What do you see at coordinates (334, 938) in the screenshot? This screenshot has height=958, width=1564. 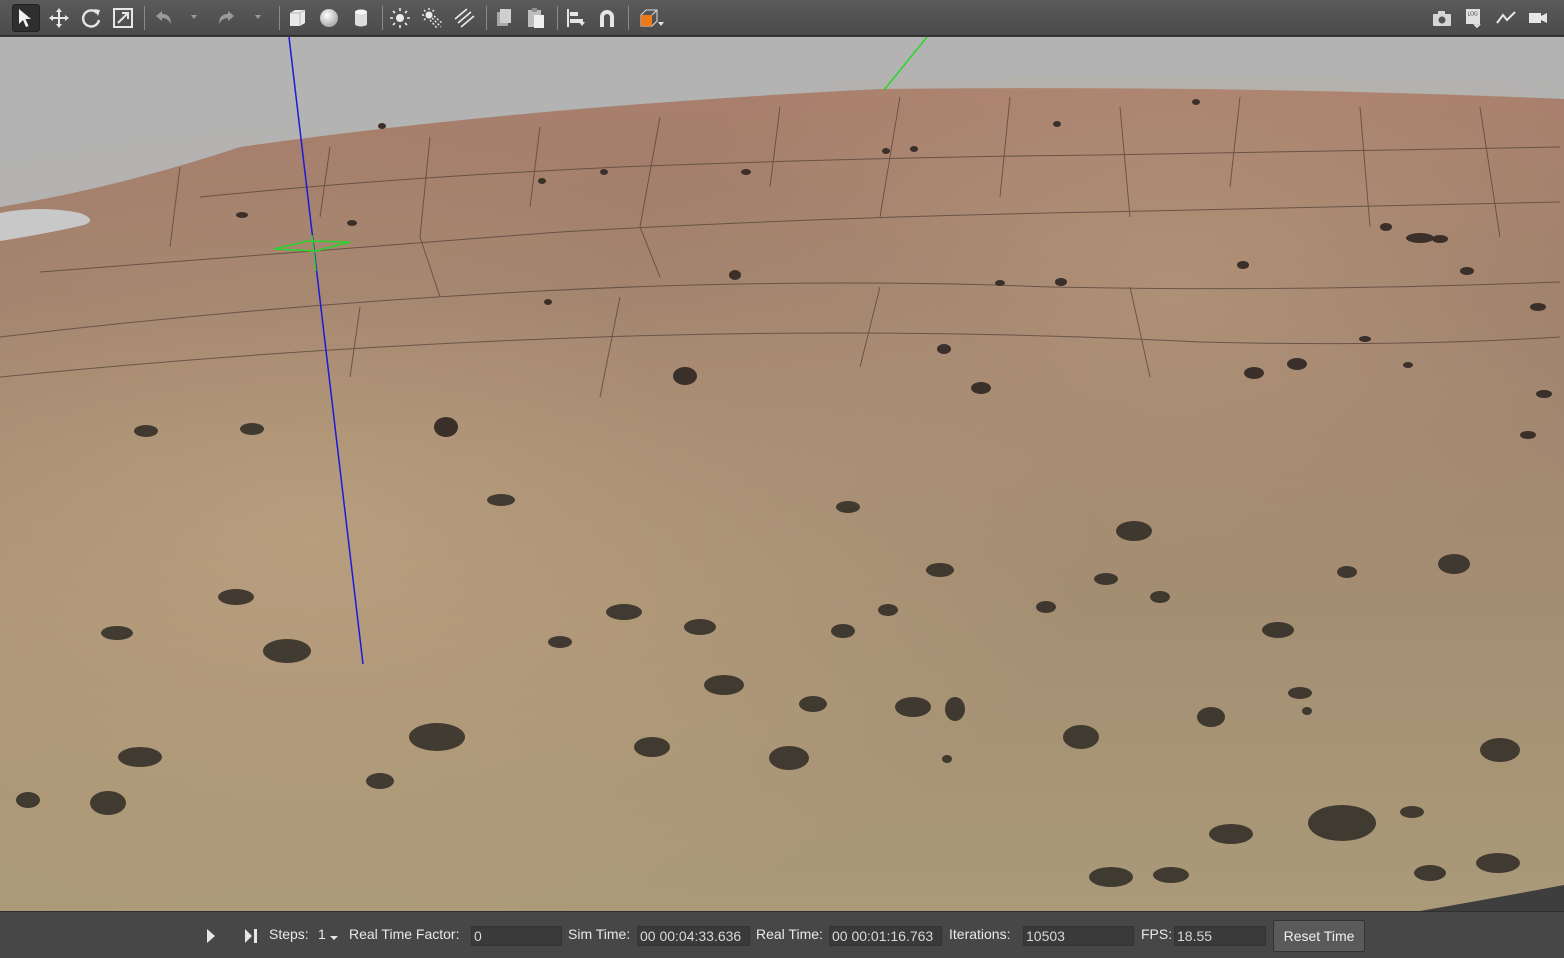 I see `steps-chevron-down-icon` at bounding box center [334, 938].